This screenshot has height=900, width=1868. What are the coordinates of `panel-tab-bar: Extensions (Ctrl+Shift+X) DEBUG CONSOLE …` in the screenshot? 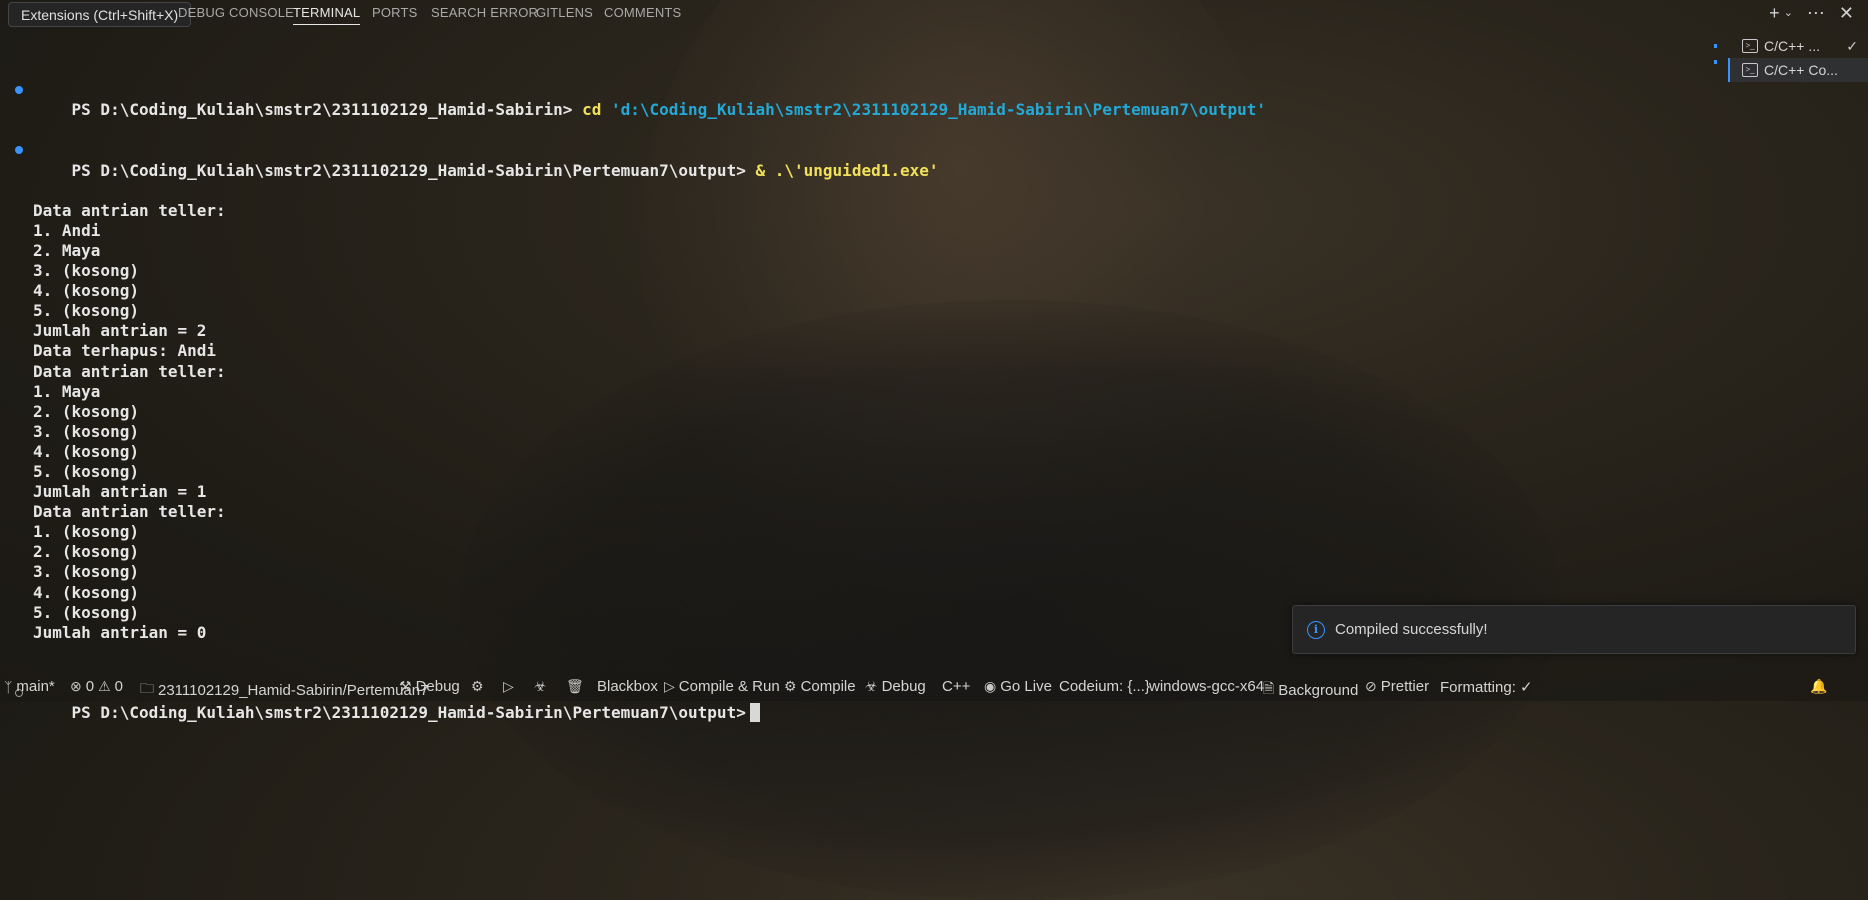 It's located at (934, 14).